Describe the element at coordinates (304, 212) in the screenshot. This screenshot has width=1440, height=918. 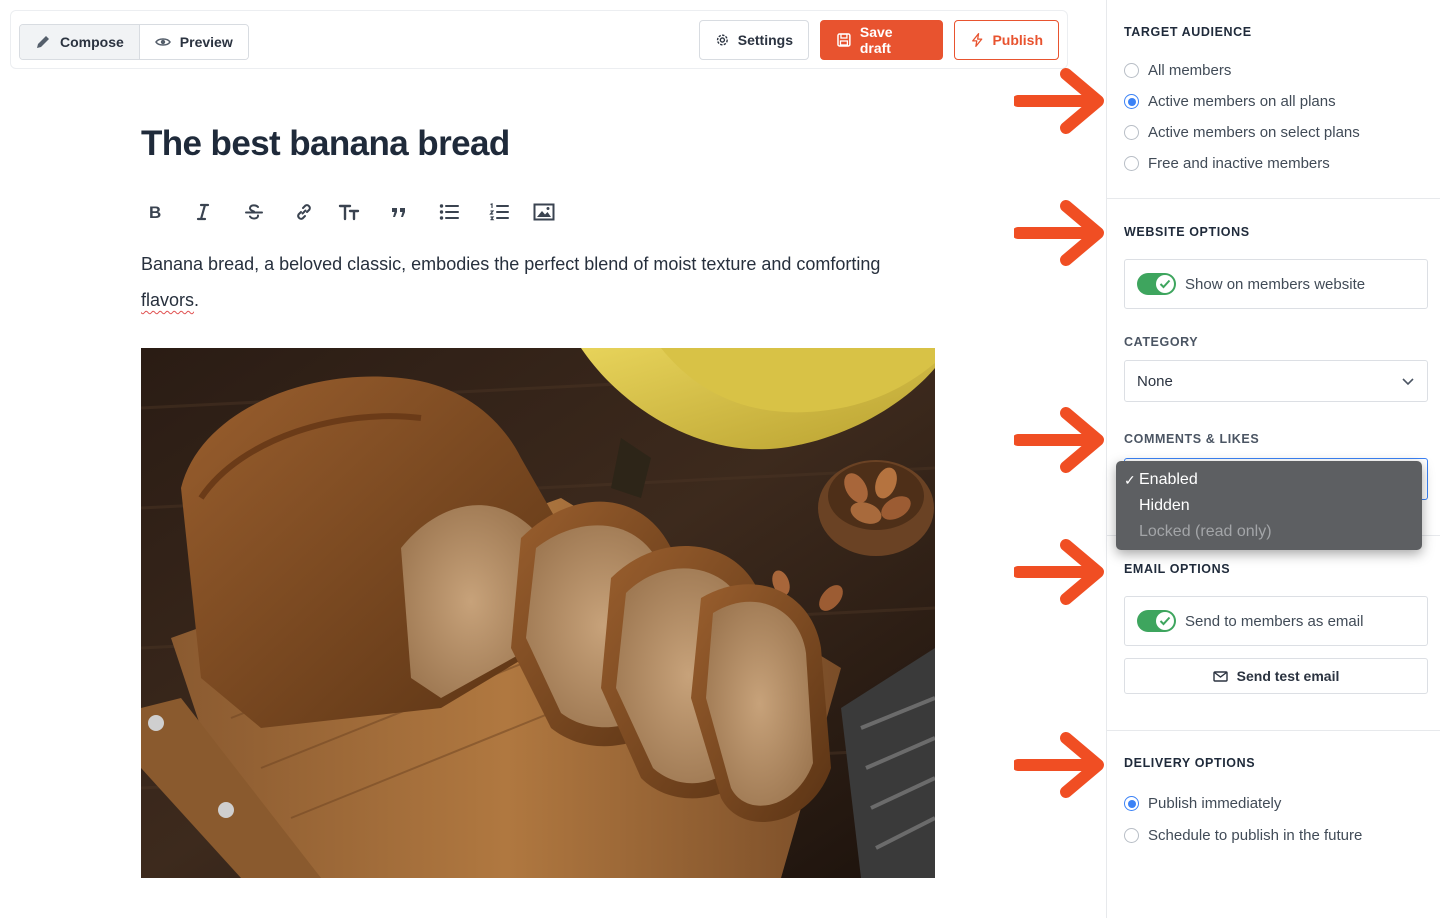
I see `link-icon` at that location.